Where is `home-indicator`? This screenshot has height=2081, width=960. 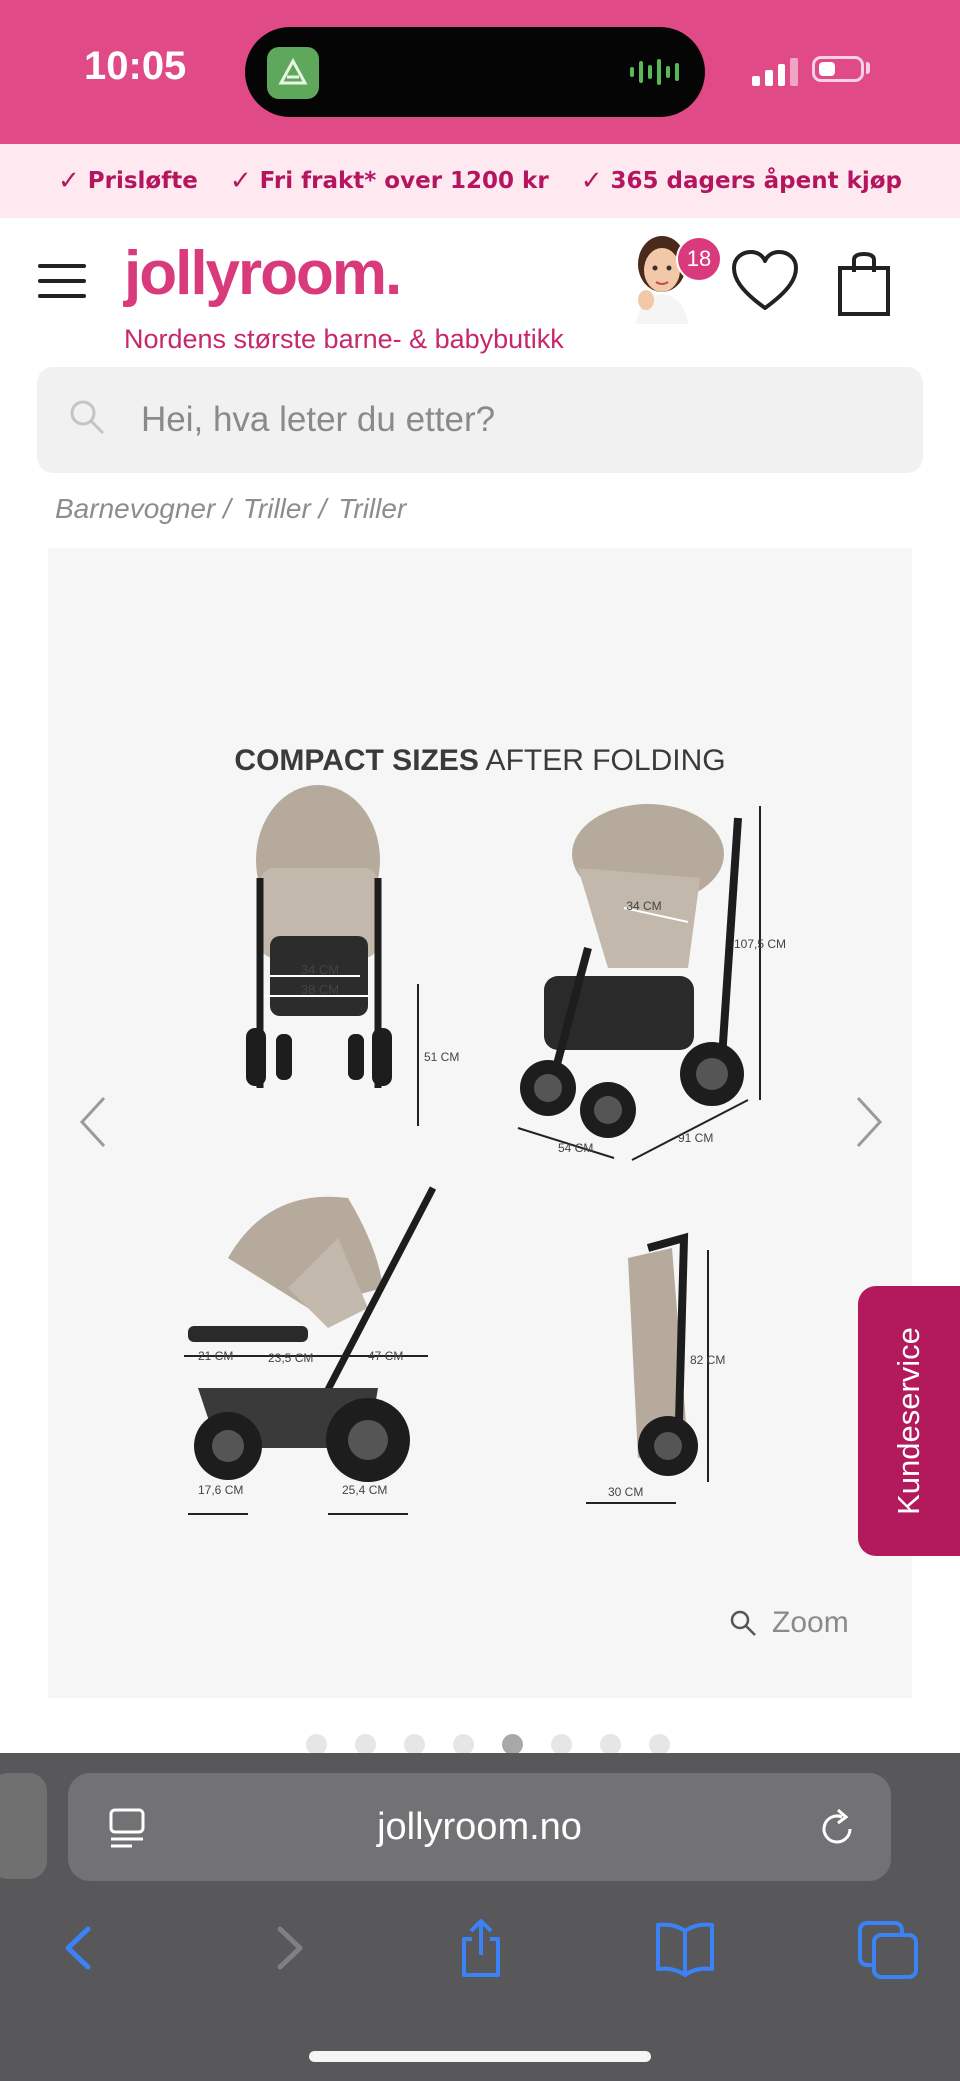 home-indicator is located at coordinates (480, 2056).